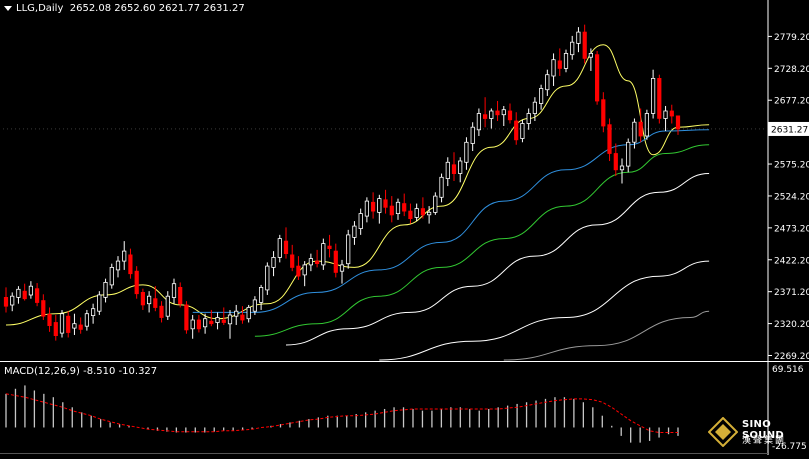  Describe the element at coordinates (791, 261) in the screenshot. I see `price-tick-label: 2422.20` at that location.